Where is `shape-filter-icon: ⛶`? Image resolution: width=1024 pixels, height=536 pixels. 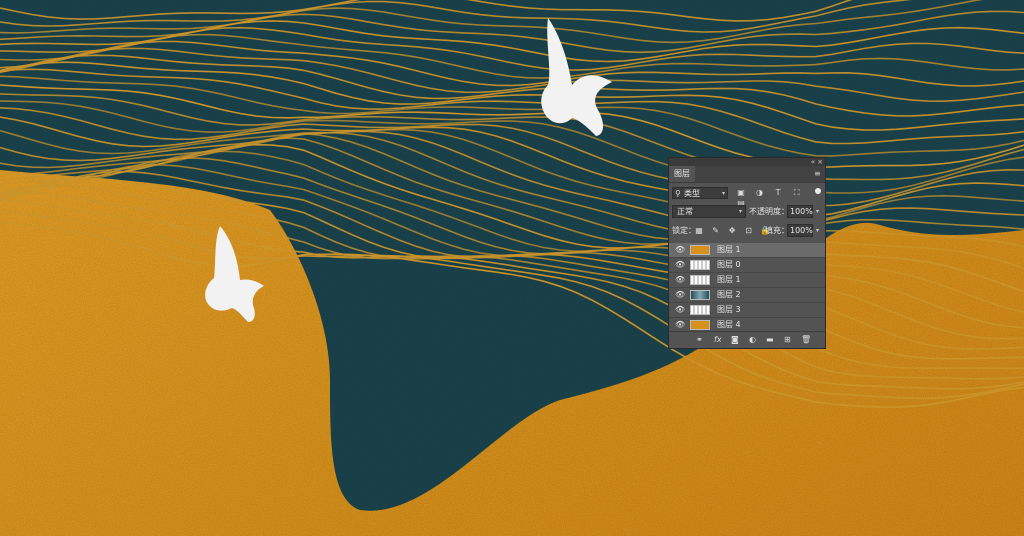
shape-filter-icon: ⛶ is located at coordinates (797, 192).